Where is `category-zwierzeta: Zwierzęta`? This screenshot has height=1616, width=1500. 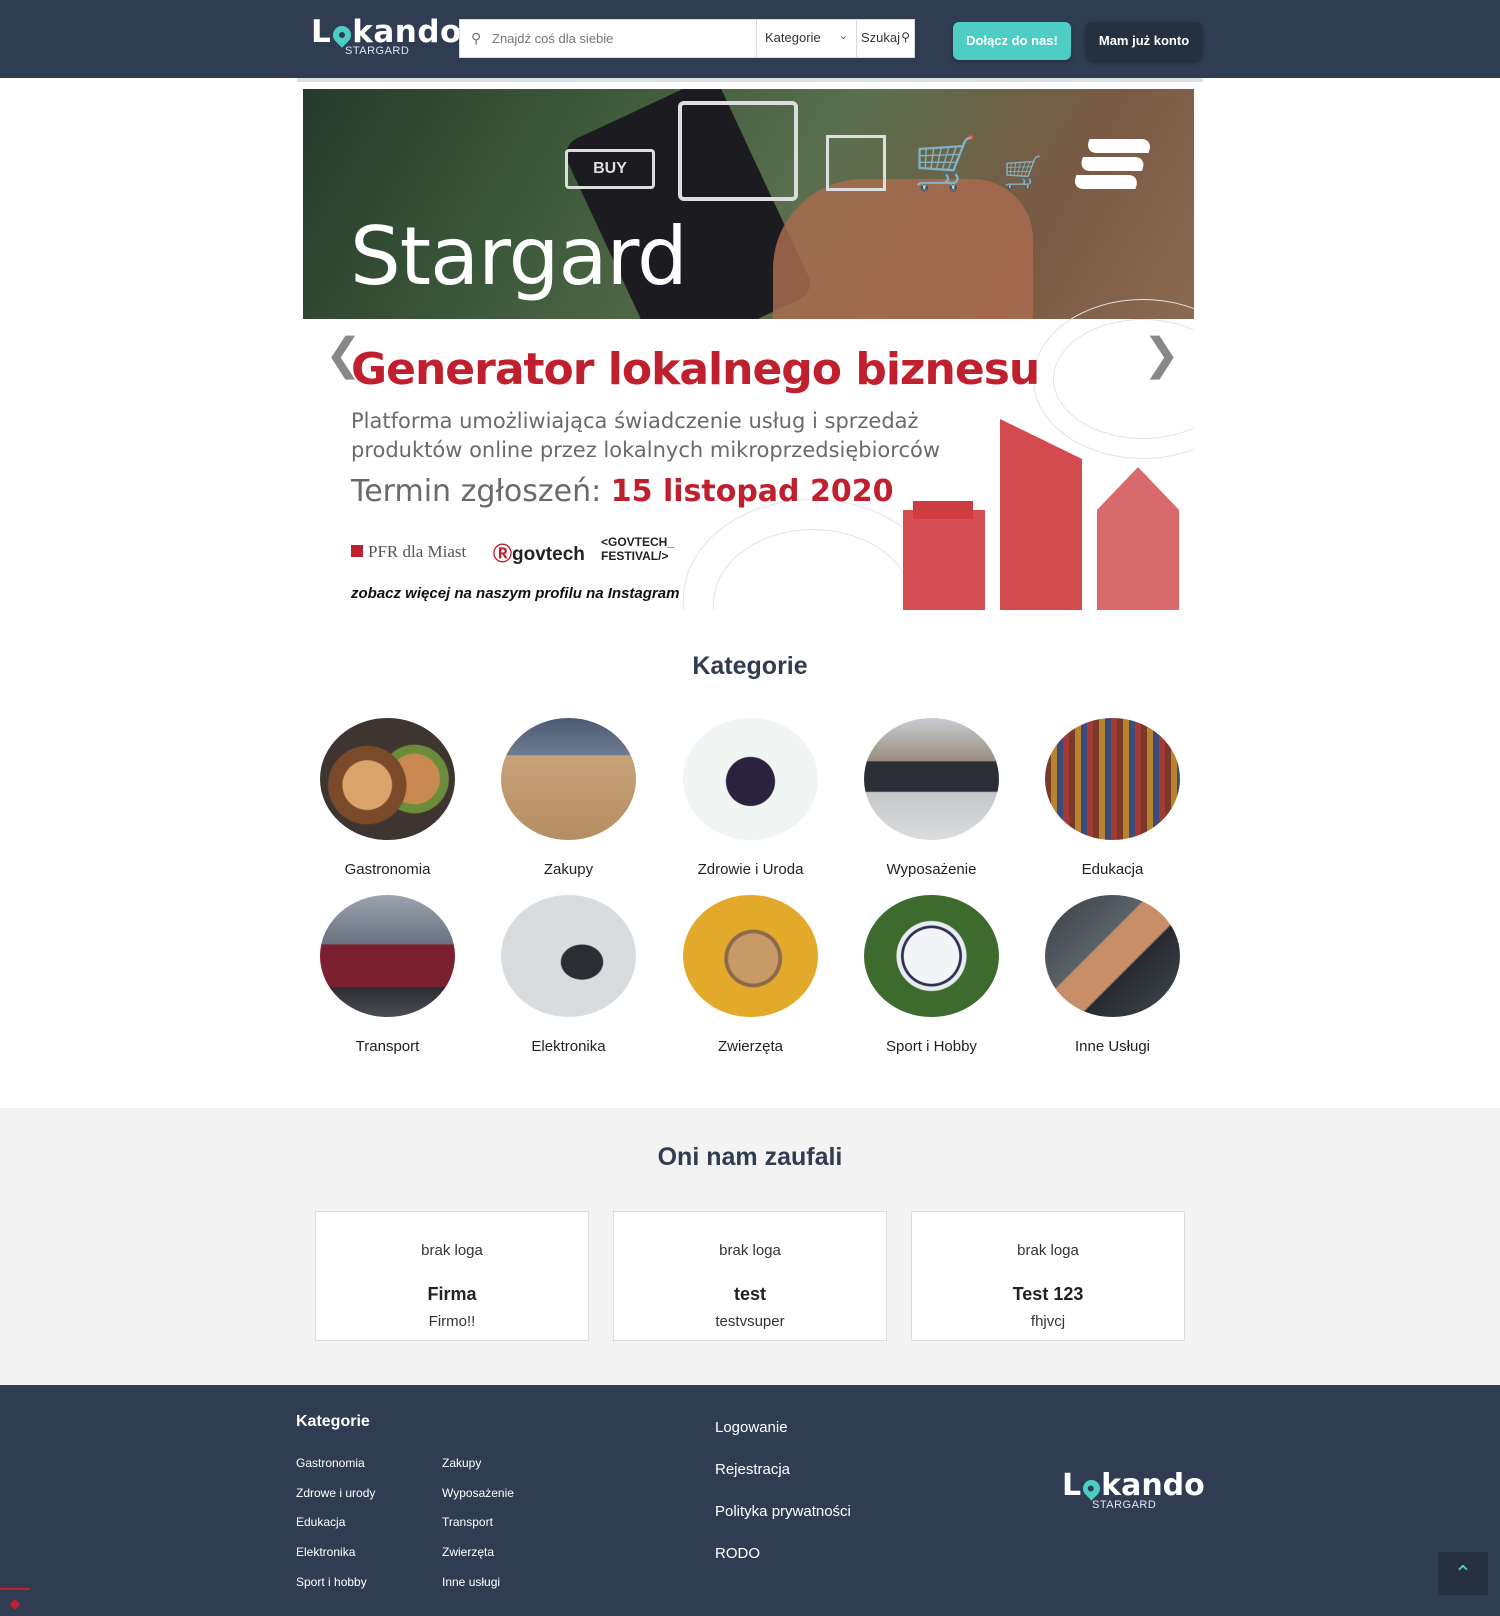
category-zwierzeta: Zwierzęta is located at coordinates (750, 980).